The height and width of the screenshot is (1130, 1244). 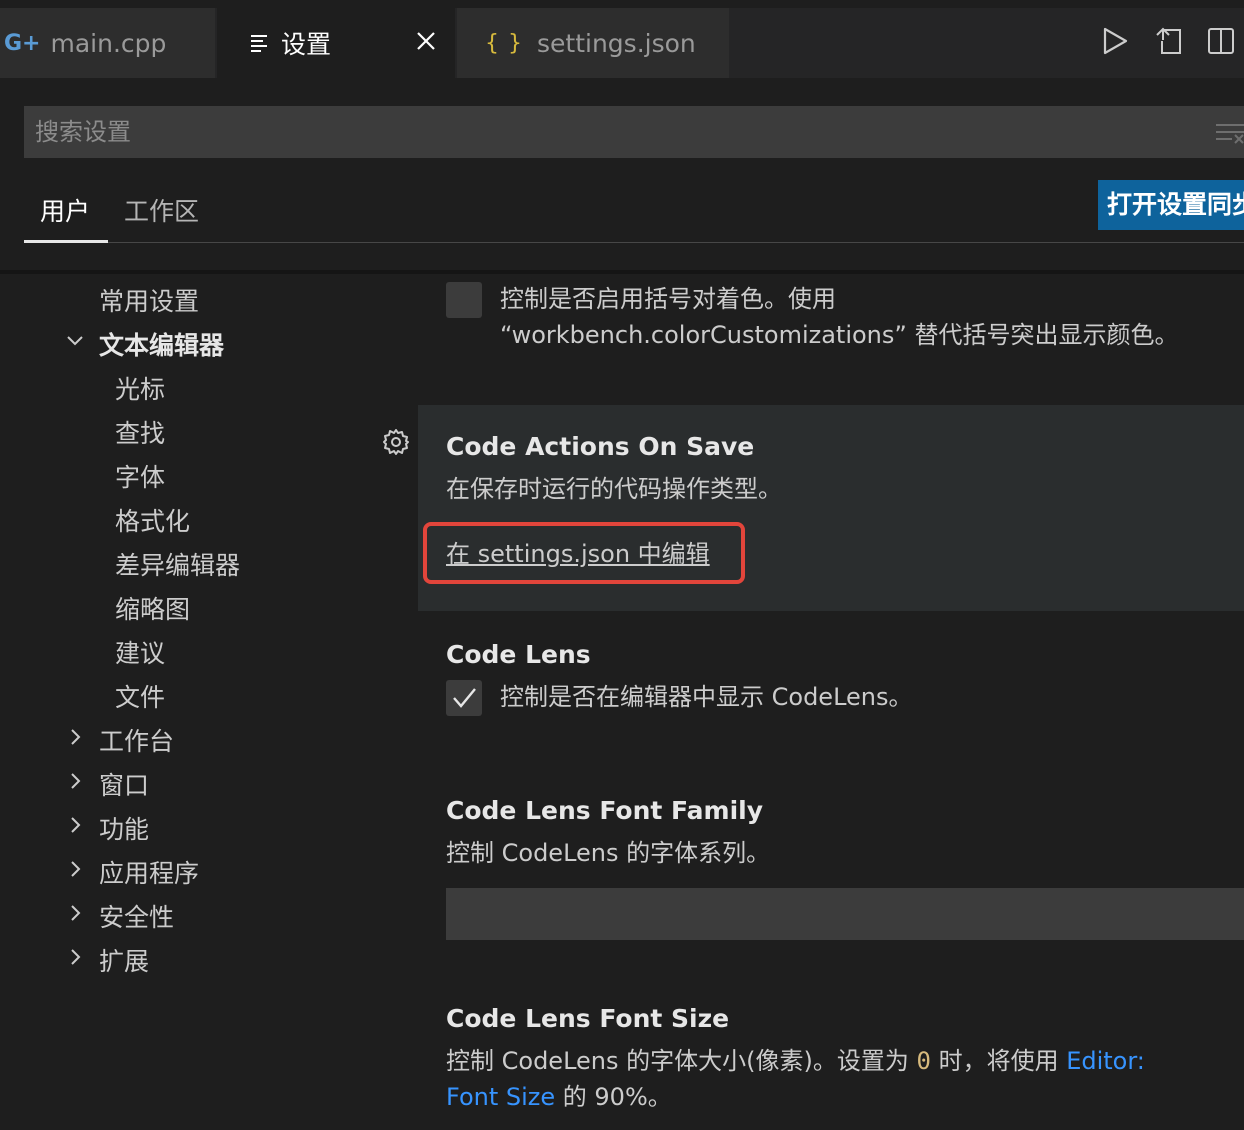 What do you see at coordinates (426, 41) in the screenshot?
I see `close-icon` at bounding box center [426, 41].